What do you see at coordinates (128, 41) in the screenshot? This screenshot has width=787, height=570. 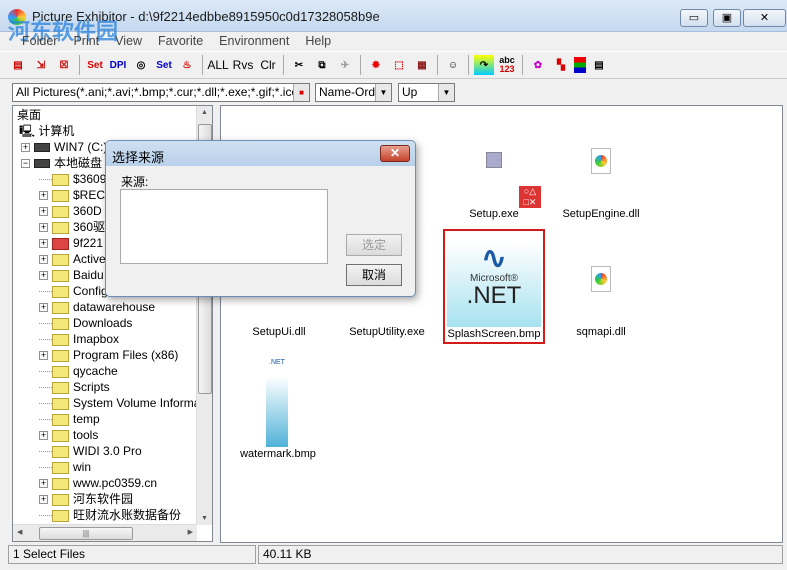 I see `menu-view: View` at bounding box center [128, 41].